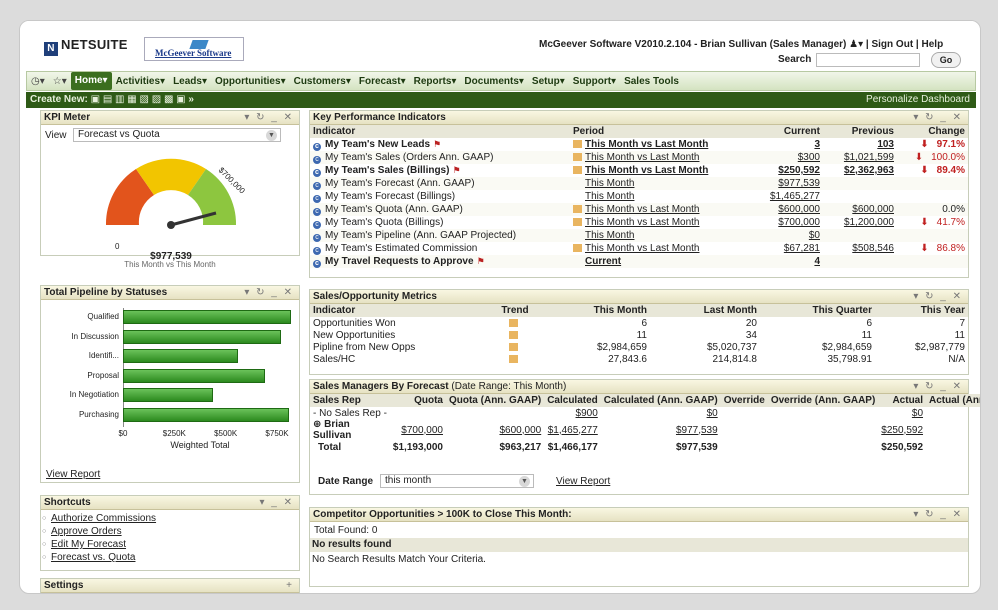  Describe the element at coordinates (661, 430) in the screenshot. I see `smf-cell: $977,539` at that location.